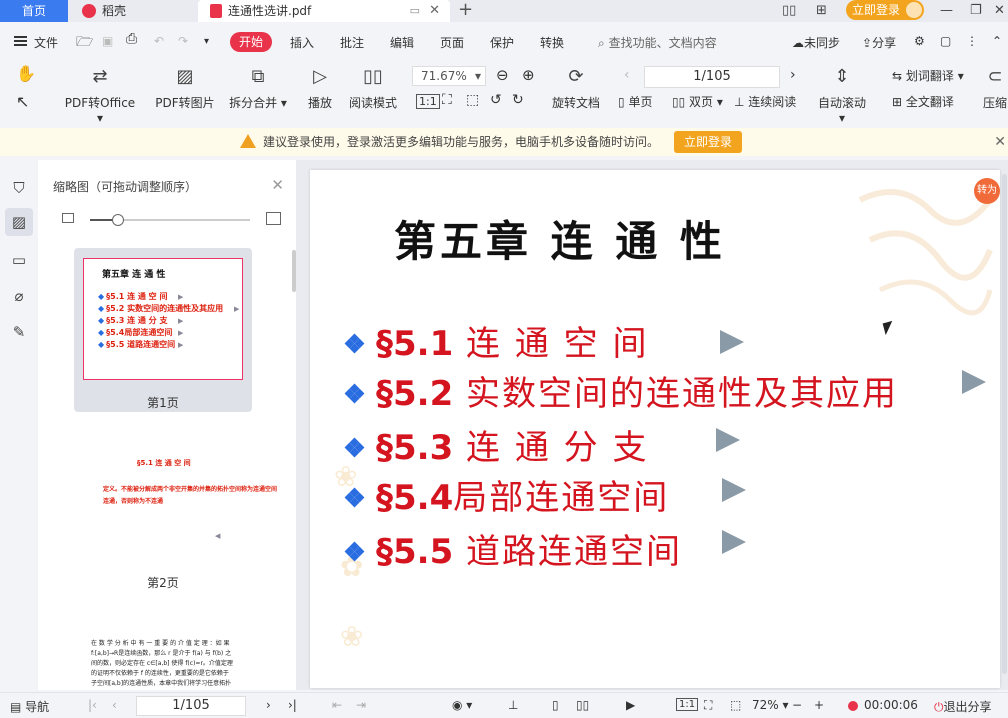 The height and width of the screenshot is (718, 1008). I want to click on bookmark-icon: ⛉, so click(19, 188).